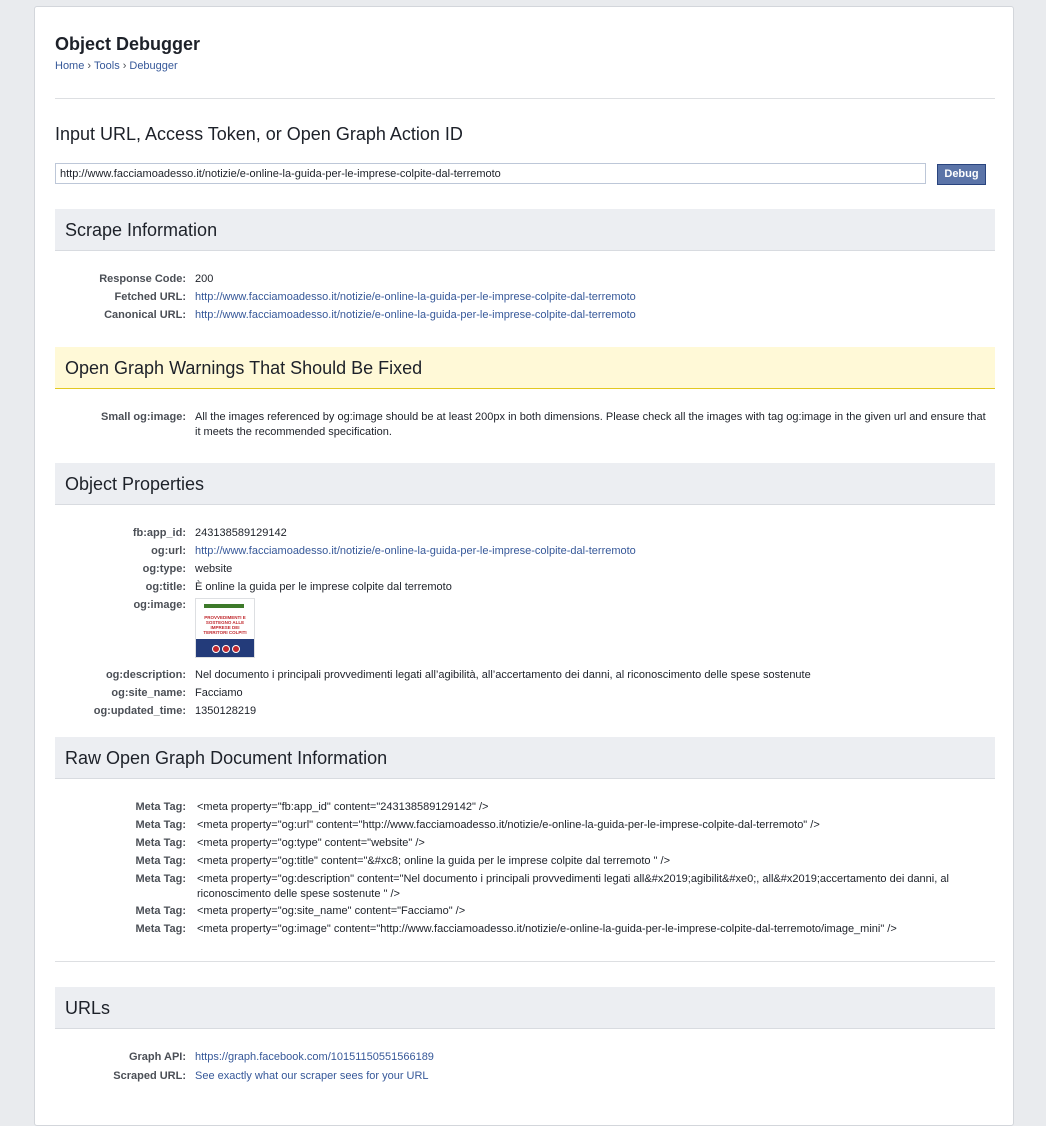 This screenshot has height=1126, width=1046. Describe the element at coordinates (525, 484) in the screenshot. I see `section-object-properties: Object Properties` at that location.